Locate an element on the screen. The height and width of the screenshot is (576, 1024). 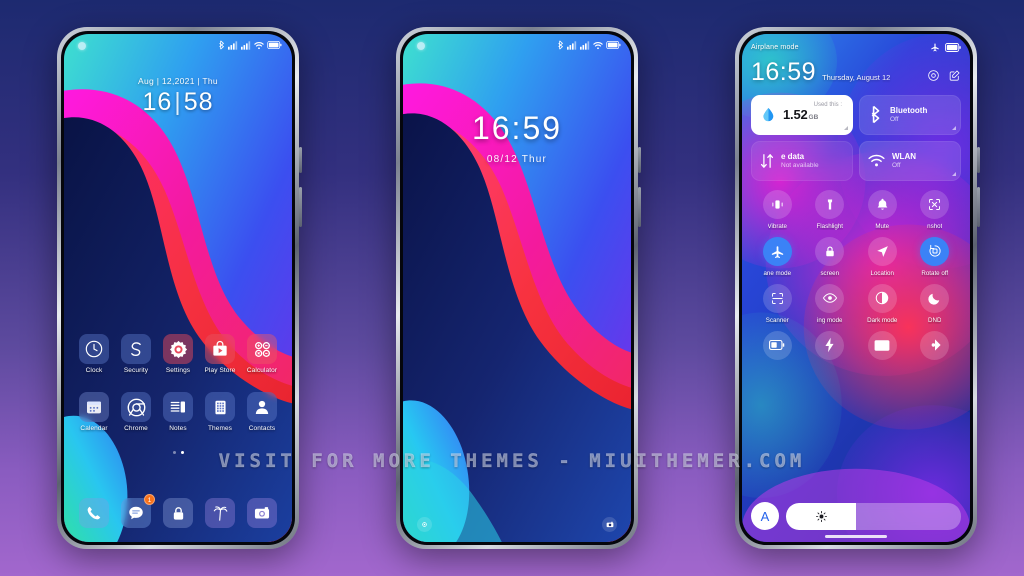
dock-camera is located at coordinates (262, 513).